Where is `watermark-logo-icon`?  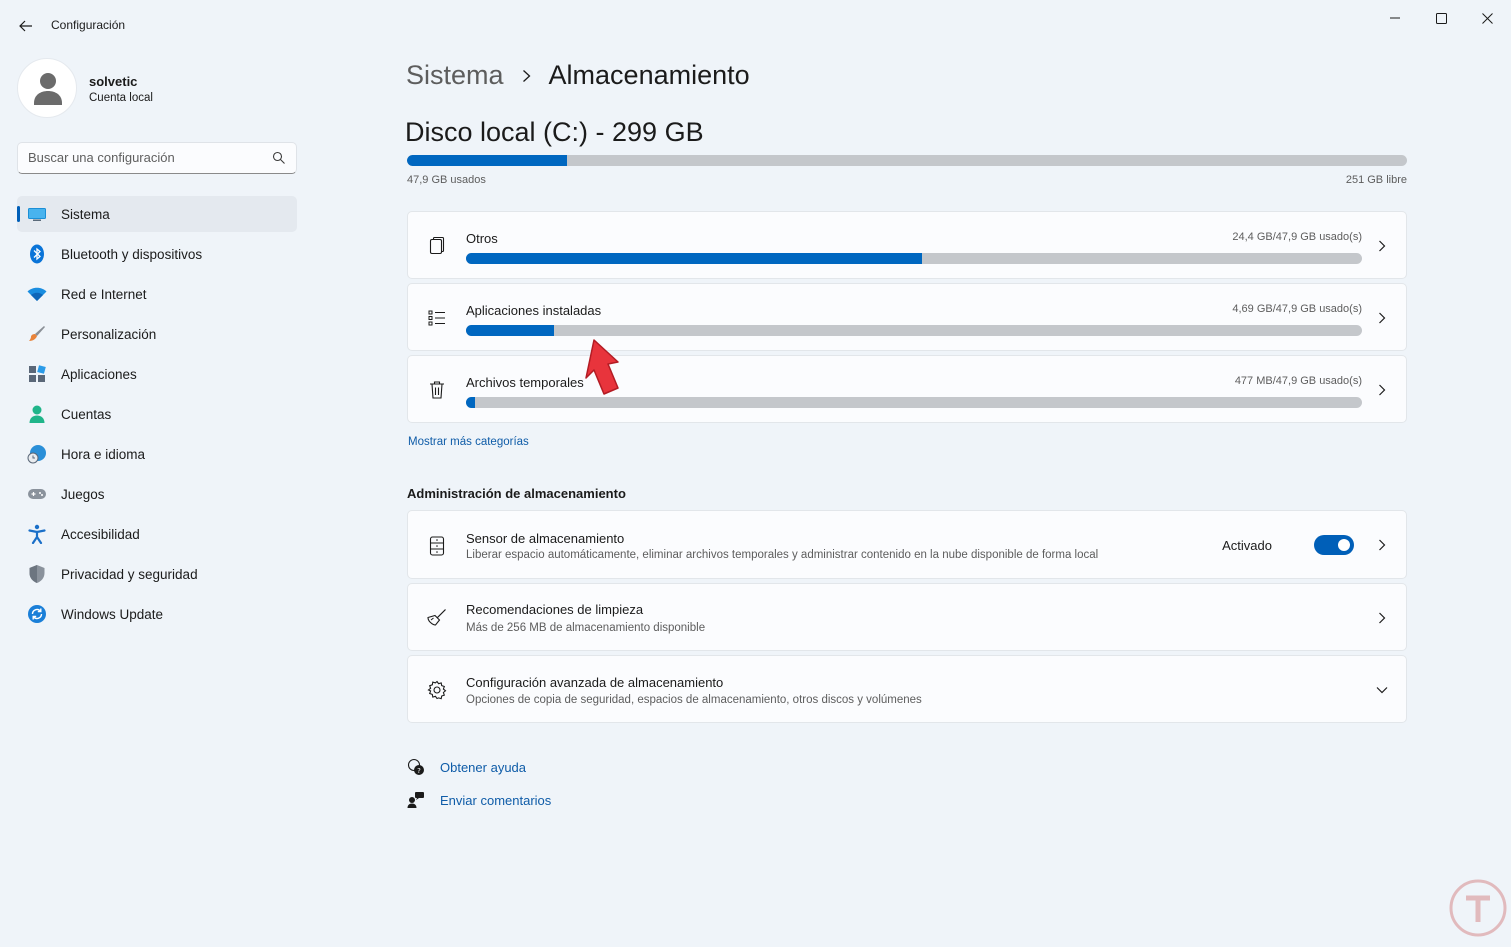
watermark-logo-icon is located at coordinates (1478, 908).